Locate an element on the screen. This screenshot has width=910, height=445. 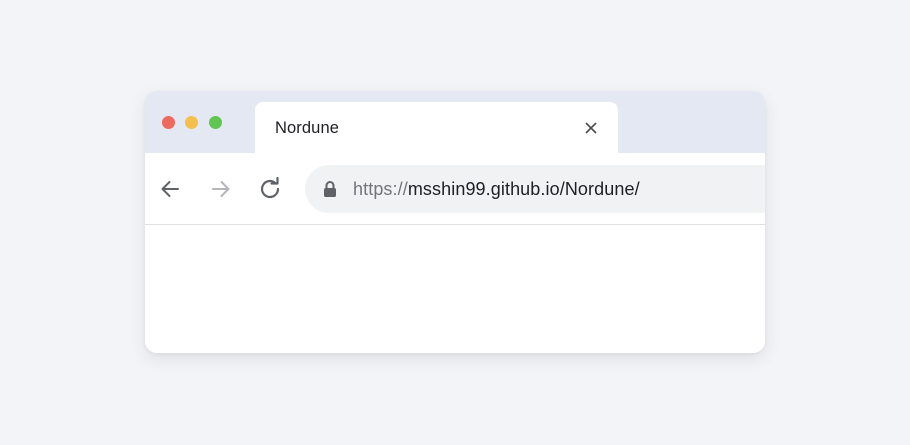
forward-button is located at coordinates (221, 189).